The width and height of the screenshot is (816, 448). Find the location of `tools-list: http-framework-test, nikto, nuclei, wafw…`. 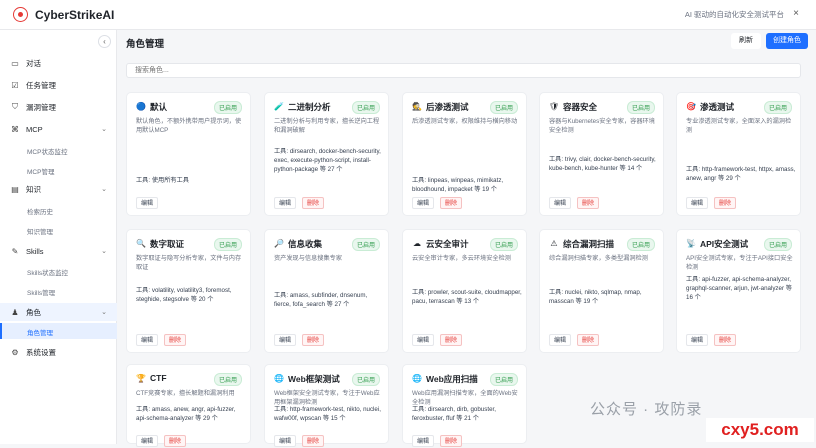

tools-list: http-framework-test, nikto, nuclei, wafw… is located at coordinates (327, 414).